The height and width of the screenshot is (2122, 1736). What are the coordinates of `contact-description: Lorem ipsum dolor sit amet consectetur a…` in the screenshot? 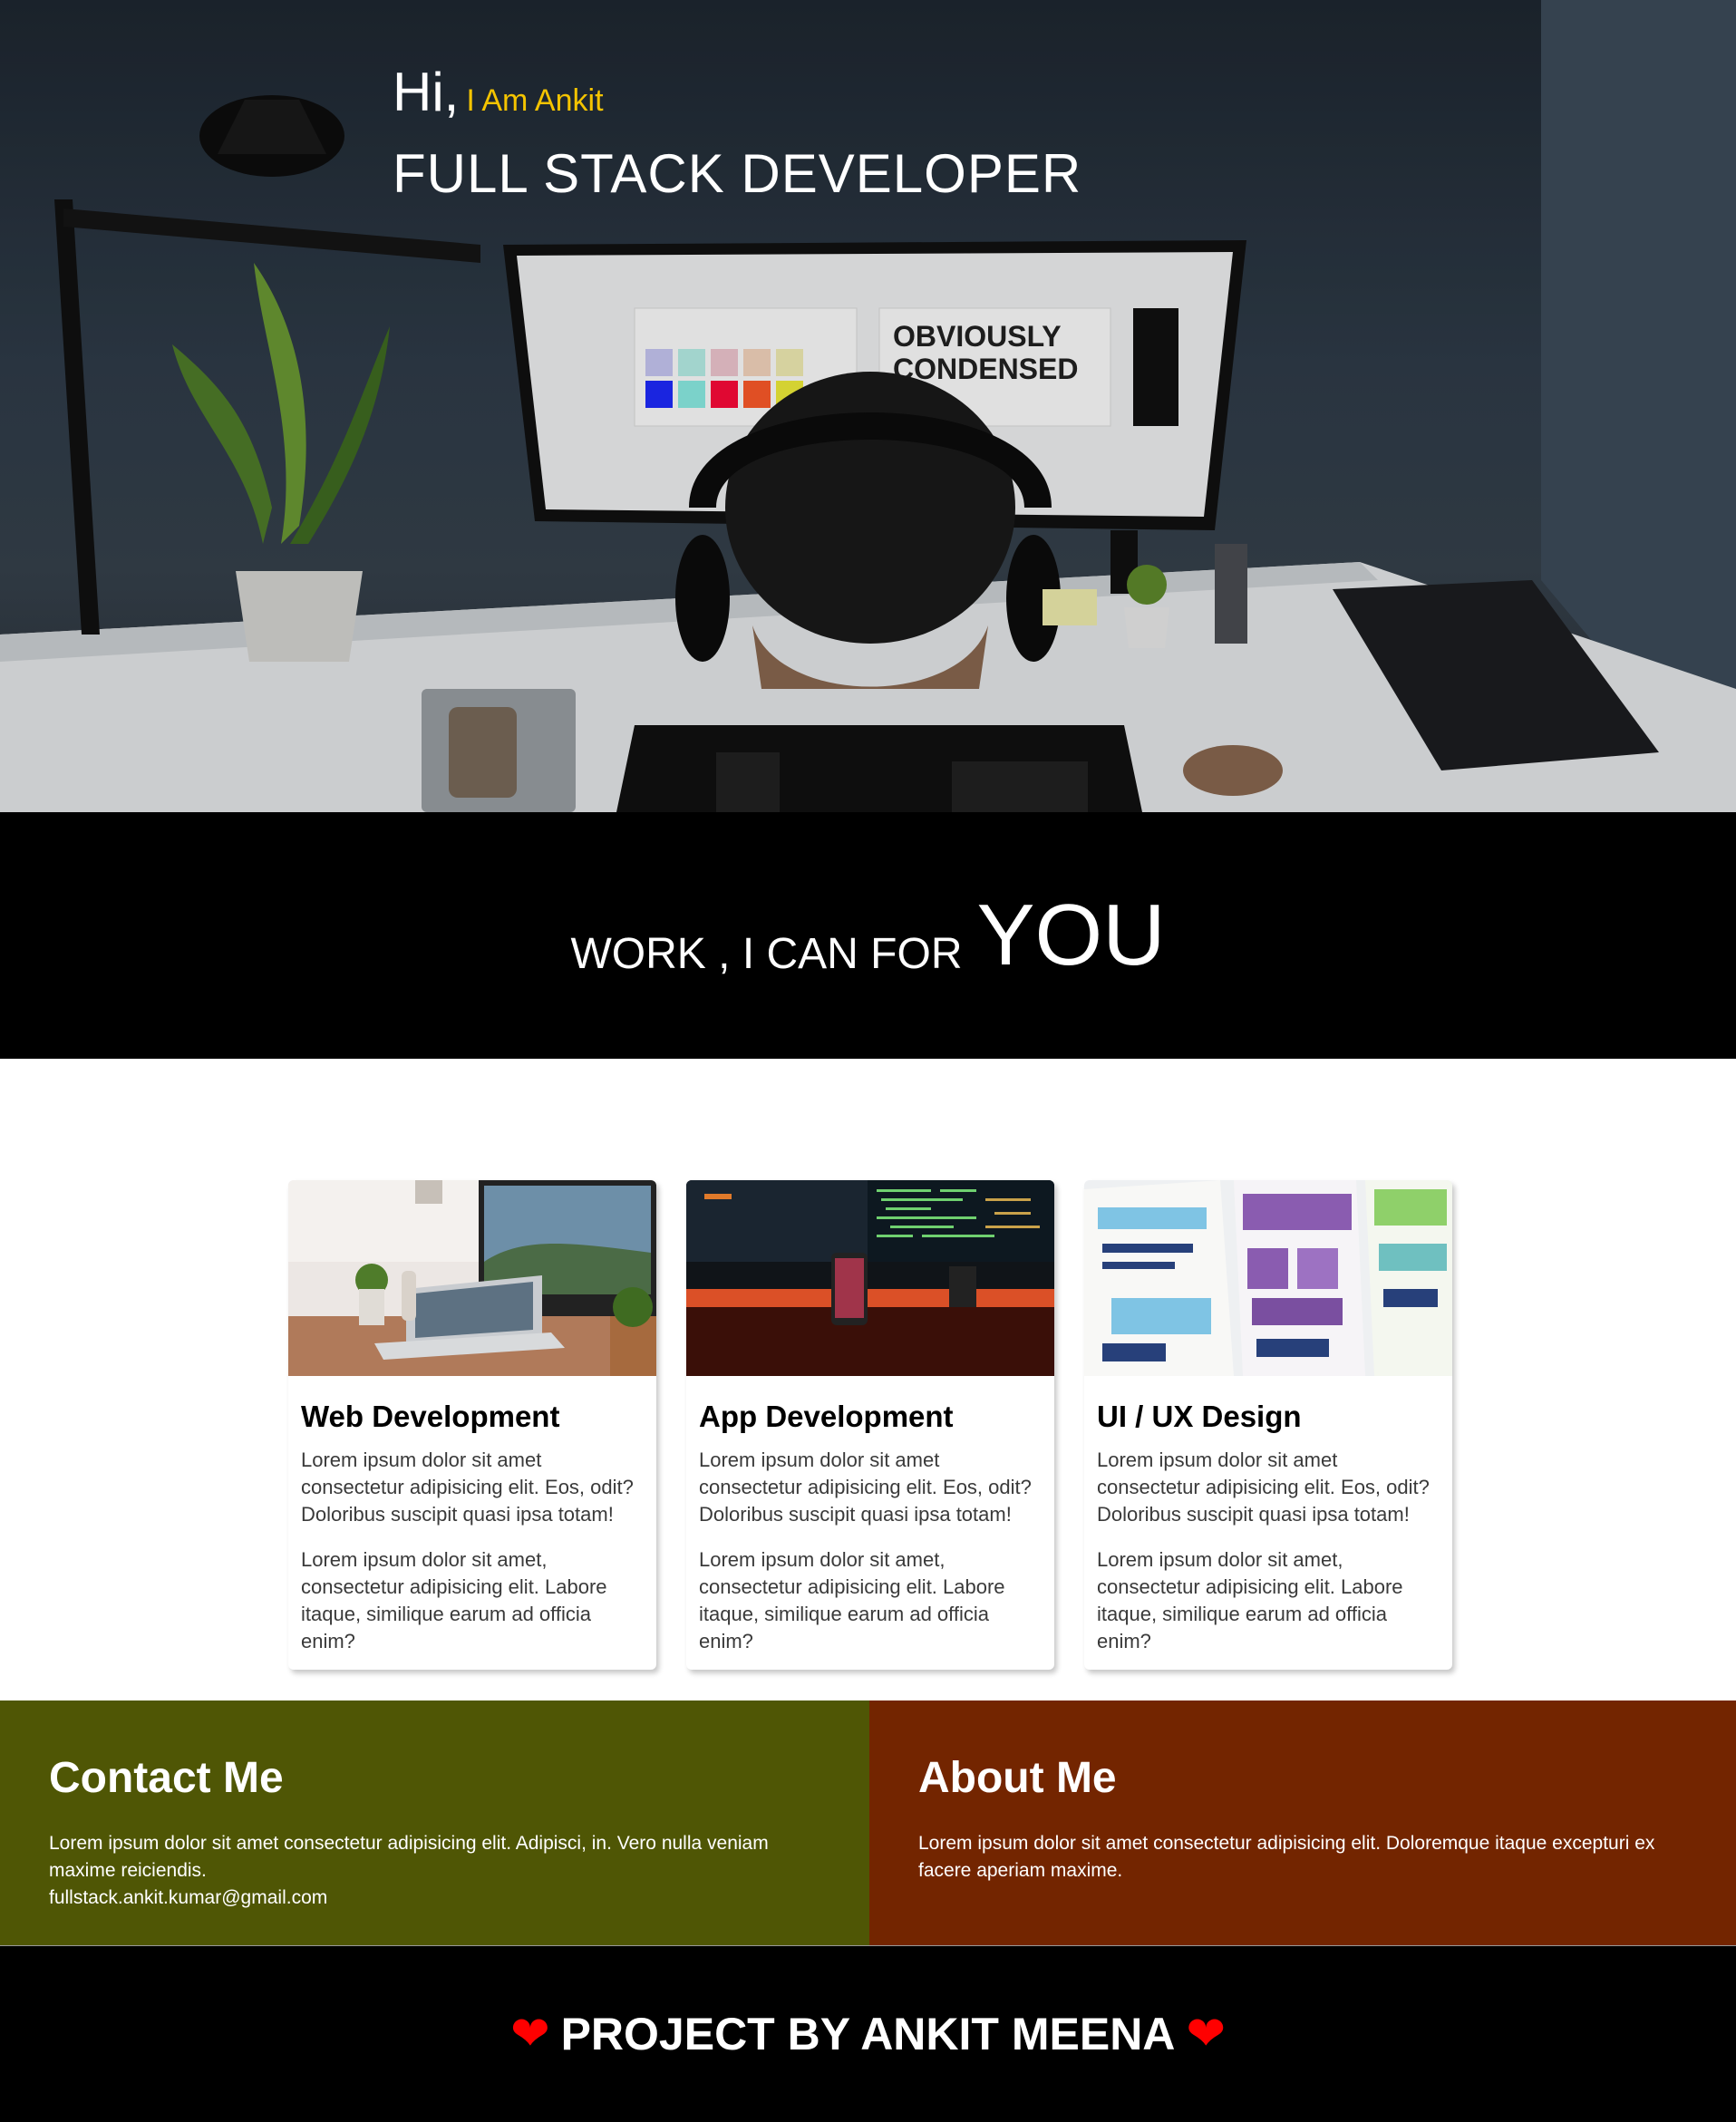 It's located at (409, 1857).